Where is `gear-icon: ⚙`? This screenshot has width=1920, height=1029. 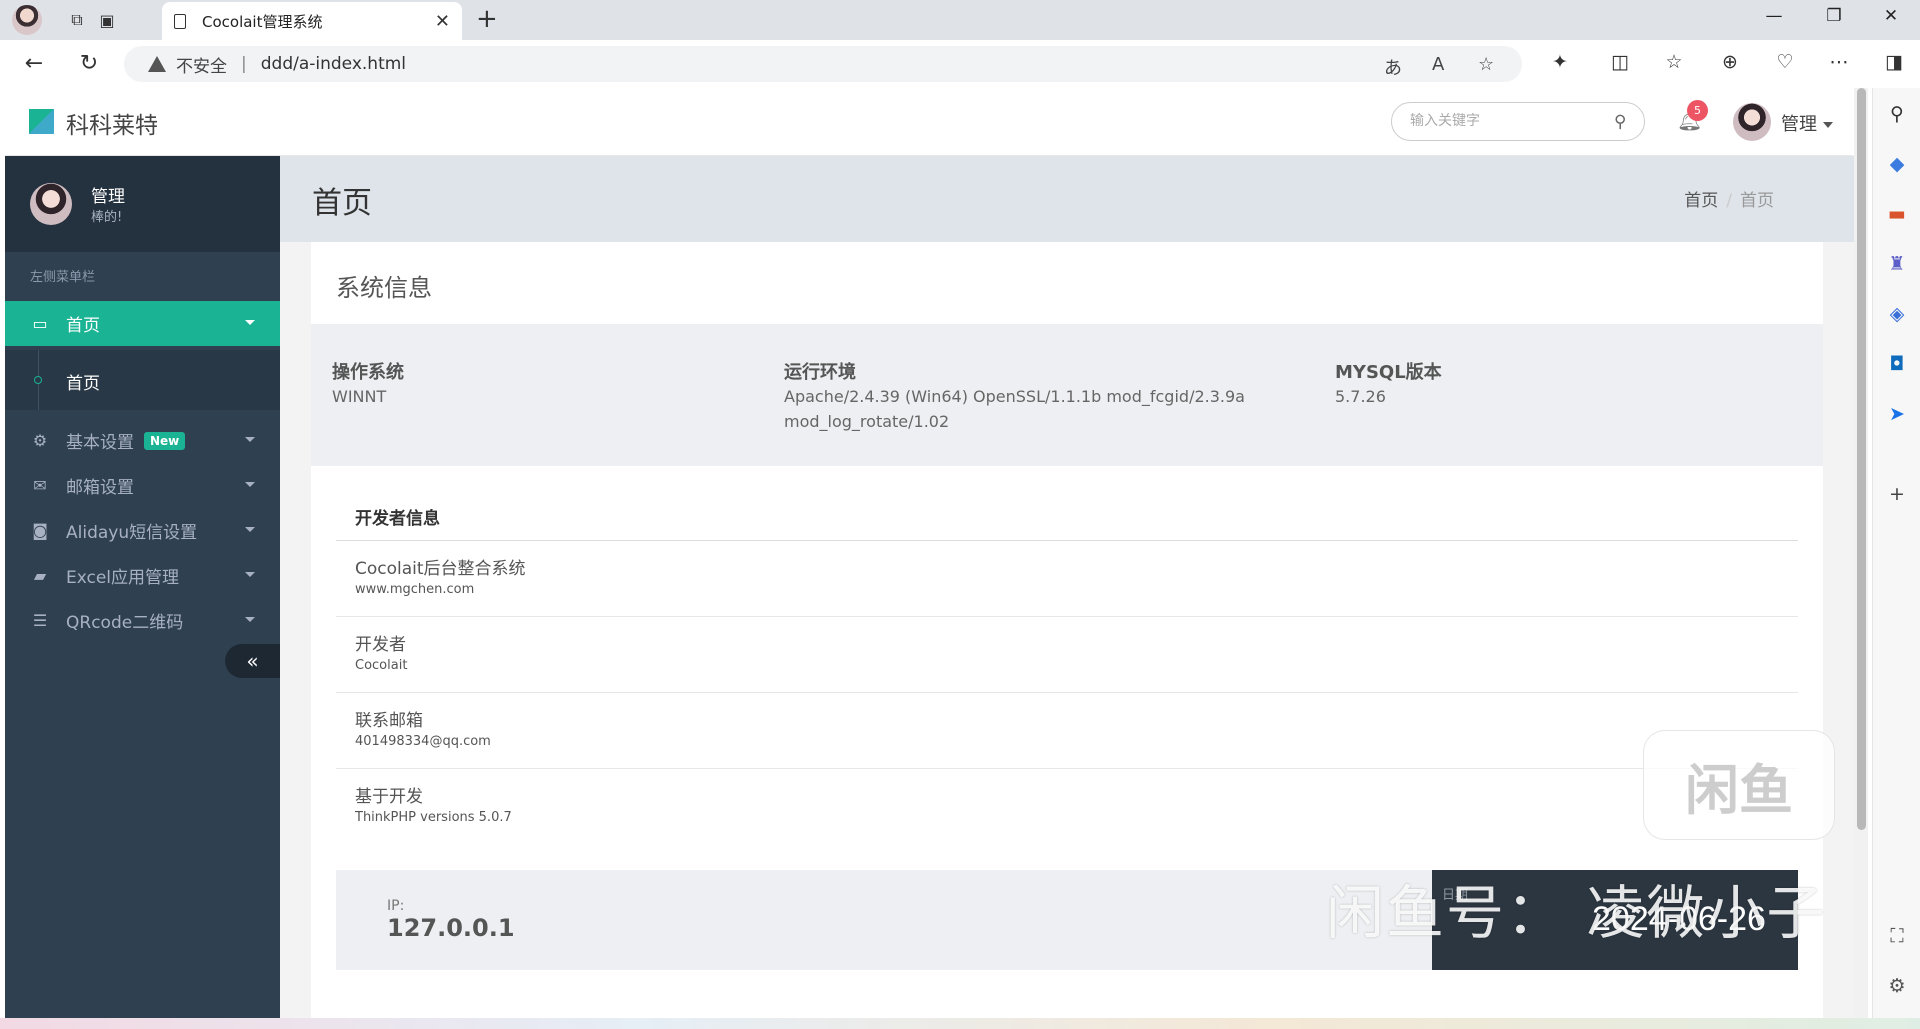
gear-icon: ⚙ is located at coordinates (40, 440).